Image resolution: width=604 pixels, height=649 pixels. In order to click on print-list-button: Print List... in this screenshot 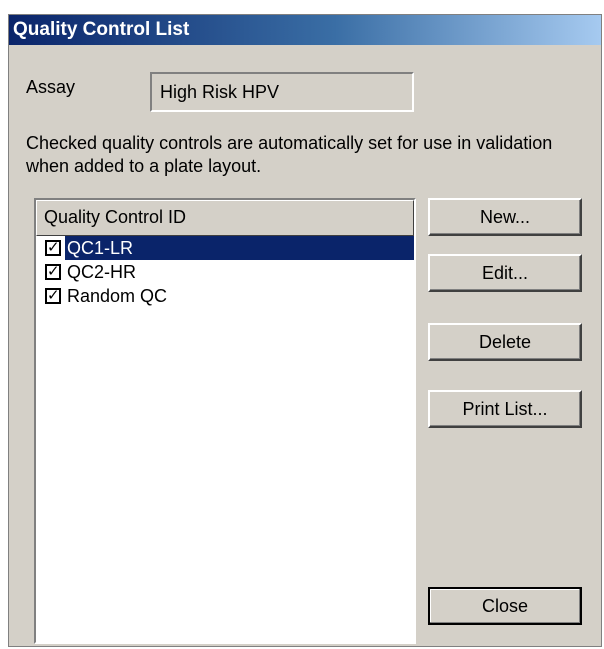, I will do `click(505, 409)`.